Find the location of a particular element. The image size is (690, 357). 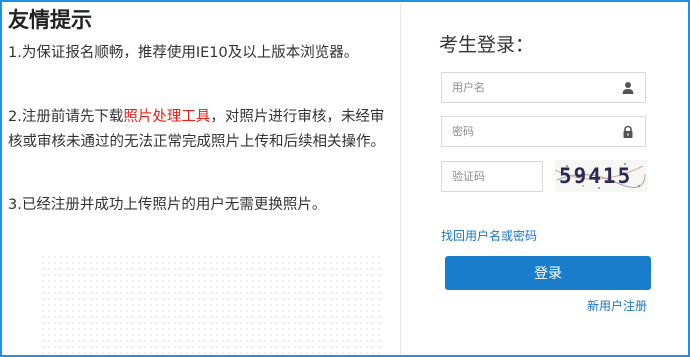

login-button: 登录 is located at coordinates (548, 273).